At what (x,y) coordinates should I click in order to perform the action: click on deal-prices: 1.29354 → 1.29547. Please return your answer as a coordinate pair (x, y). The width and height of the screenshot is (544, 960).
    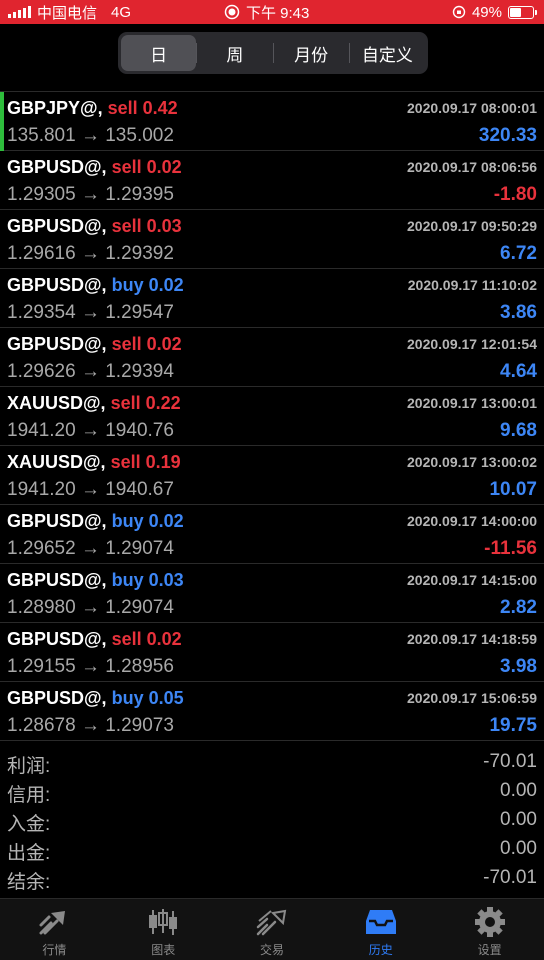
    Looking at the image, I should click on (90, 312).